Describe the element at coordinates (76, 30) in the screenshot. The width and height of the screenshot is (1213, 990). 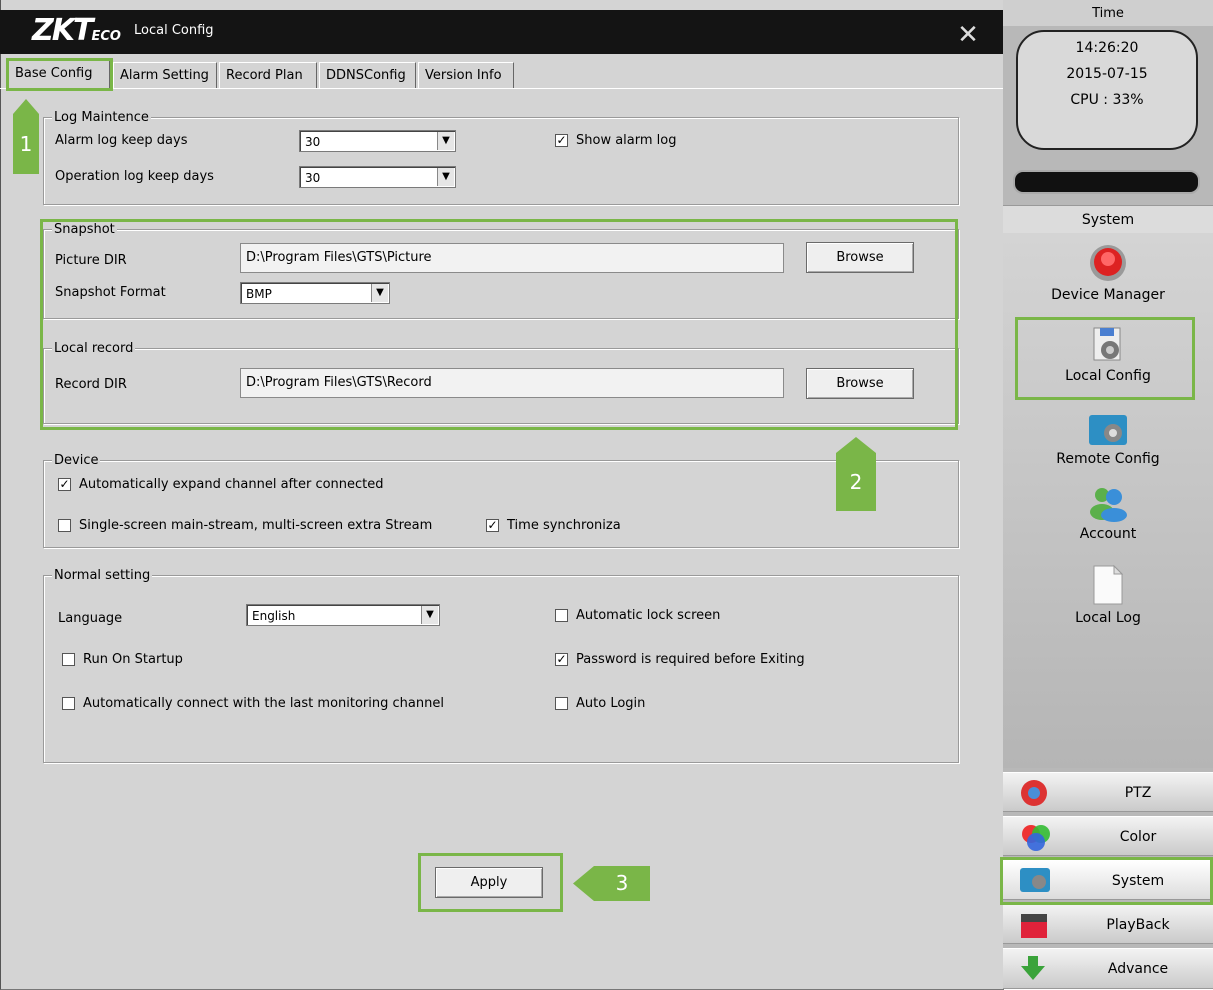
I see `zkteco-logo: ZKTECO` at that location.